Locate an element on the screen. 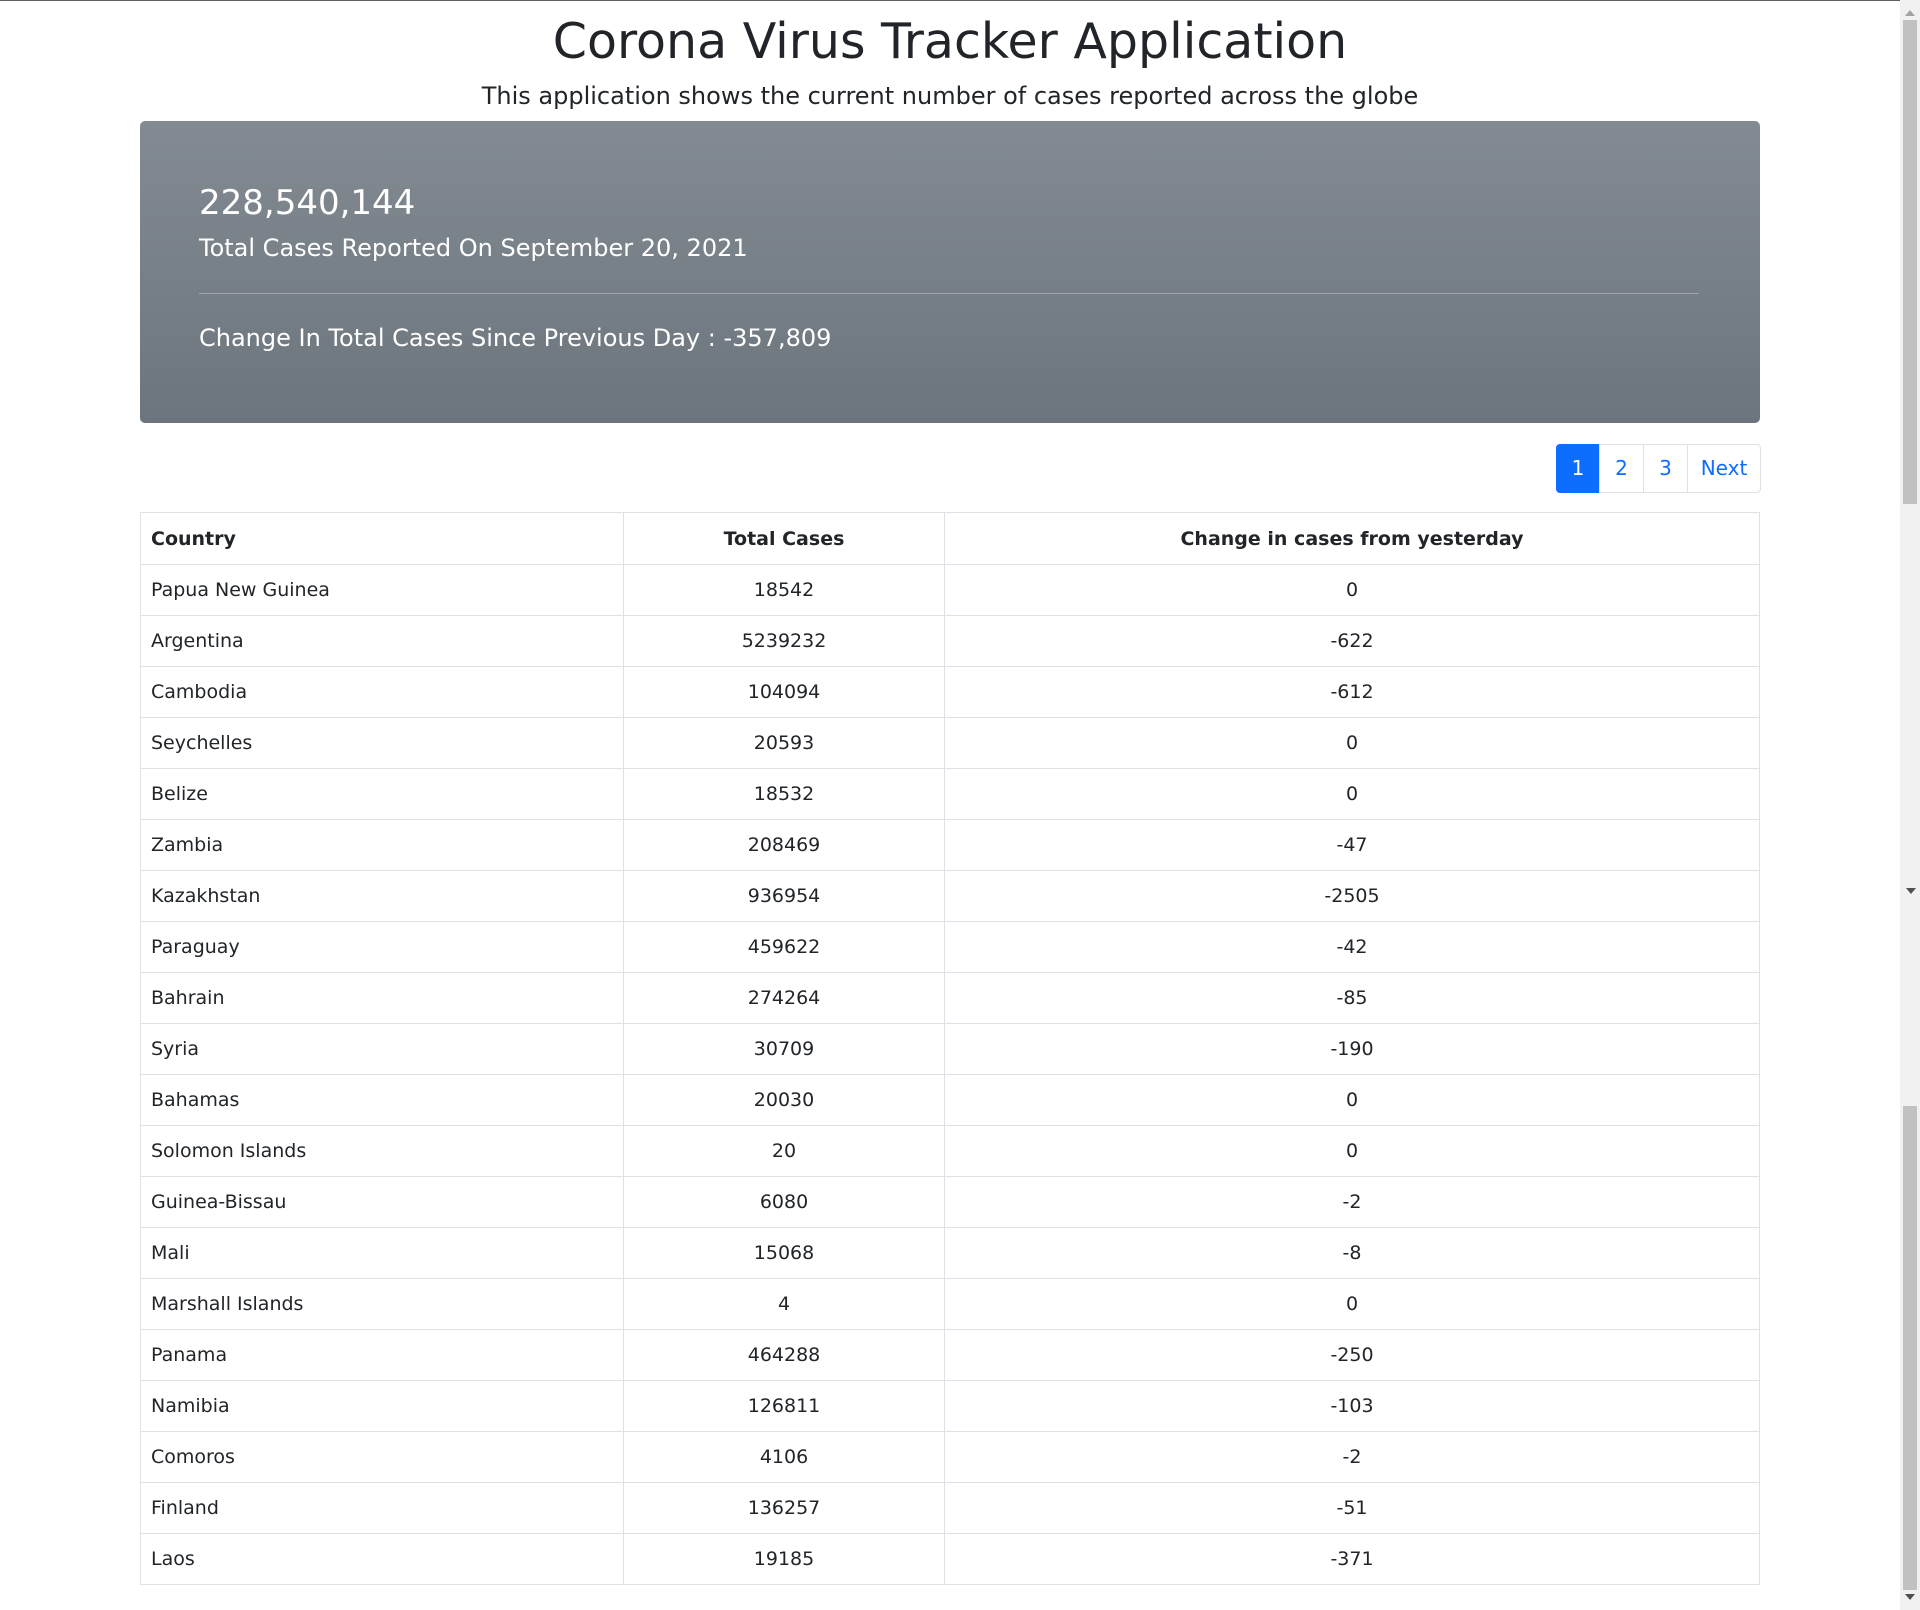  country-cell: Paraguay is located at coordinates (382, 947).